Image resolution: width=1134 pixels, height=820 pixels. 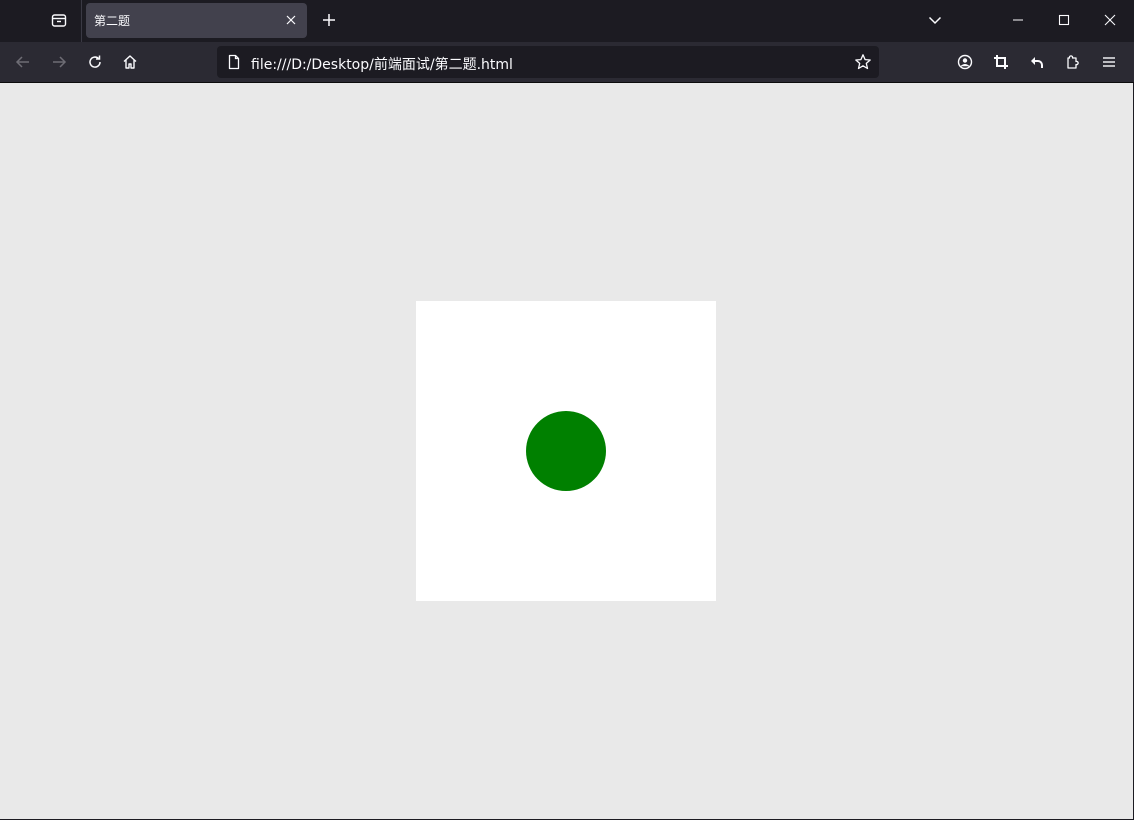 I want to click on star-icon, so click(x=863, y=62).